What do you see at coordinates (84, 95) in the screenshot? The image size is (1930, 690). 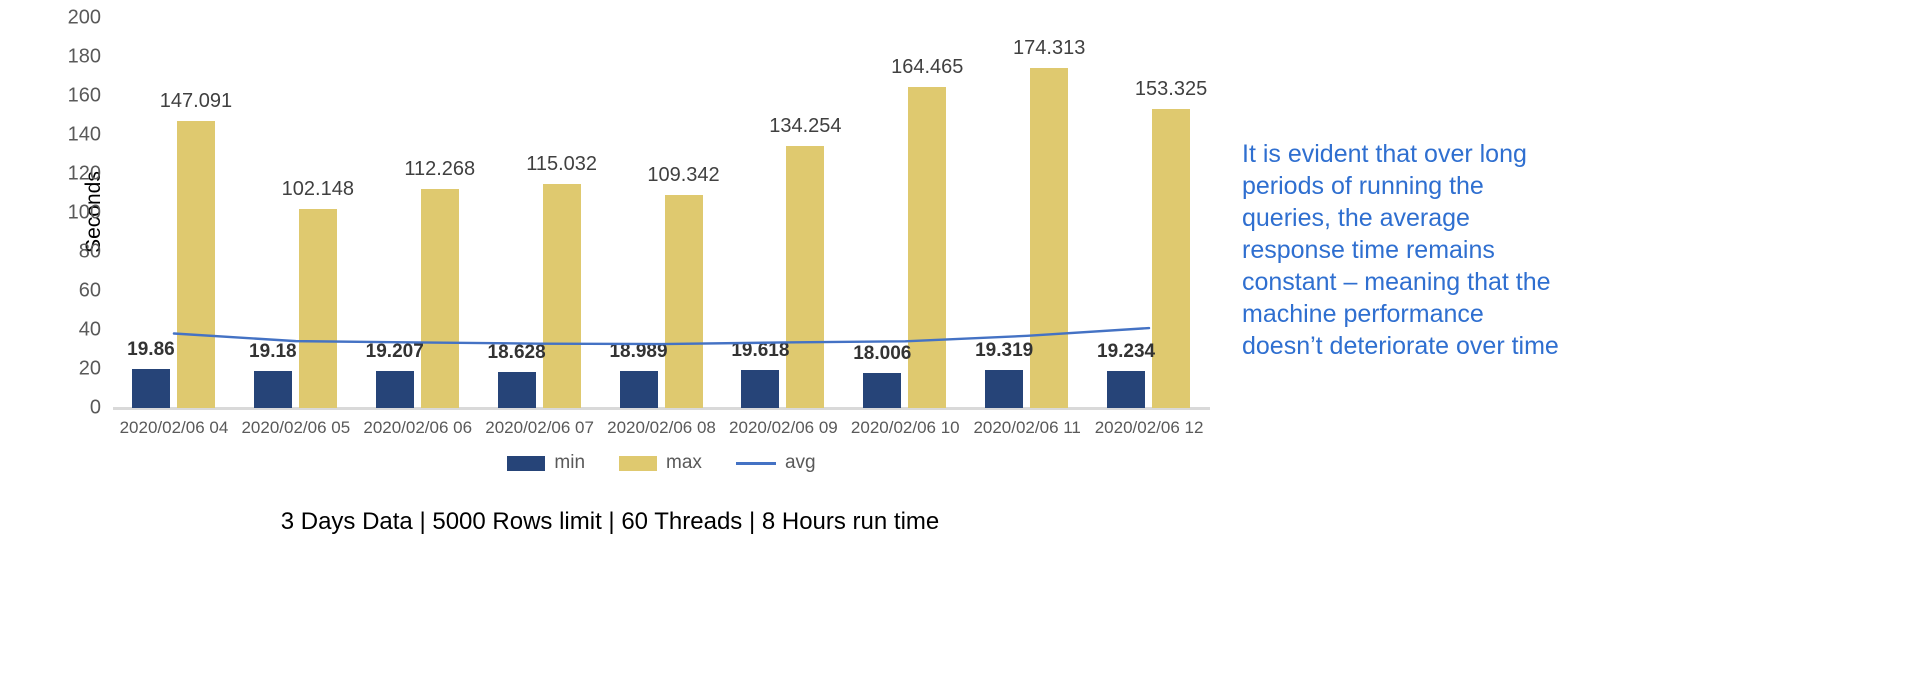 I see `y-tick-label: 160` at bounding box center [84, 95].